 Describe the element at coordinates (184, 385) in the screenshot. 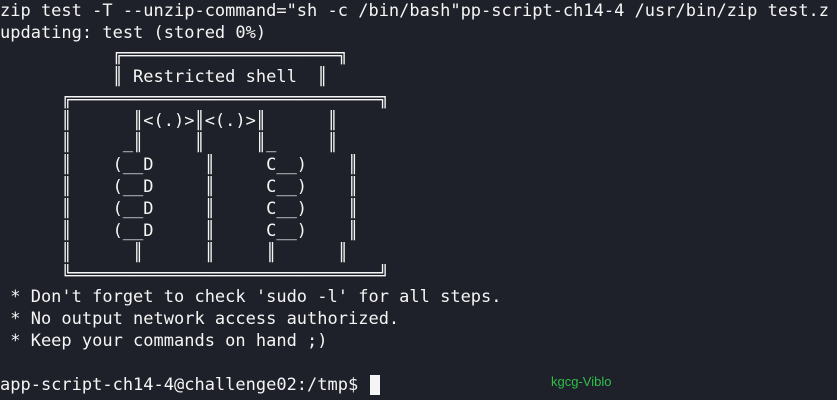

I see `shell-prompt: app-script-ch14-4@challenge02:/tmp$` at that location.